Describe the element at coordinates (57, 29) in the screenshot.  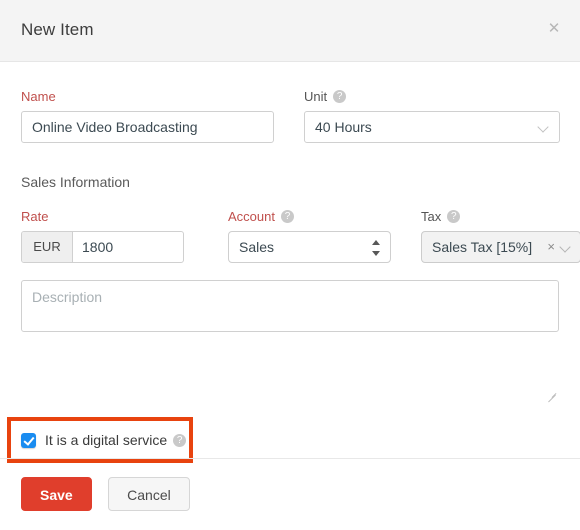
I see `page-title: New Item` at that location.